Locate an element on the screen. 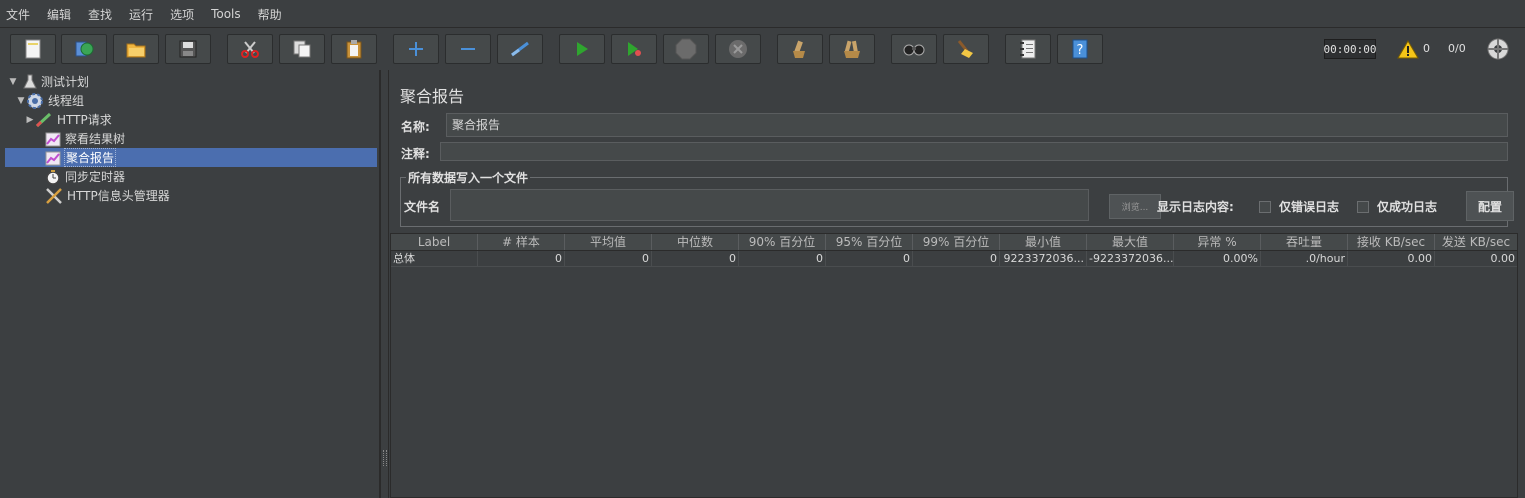  table-cell: 总体 is located at coordinates (434, 258).